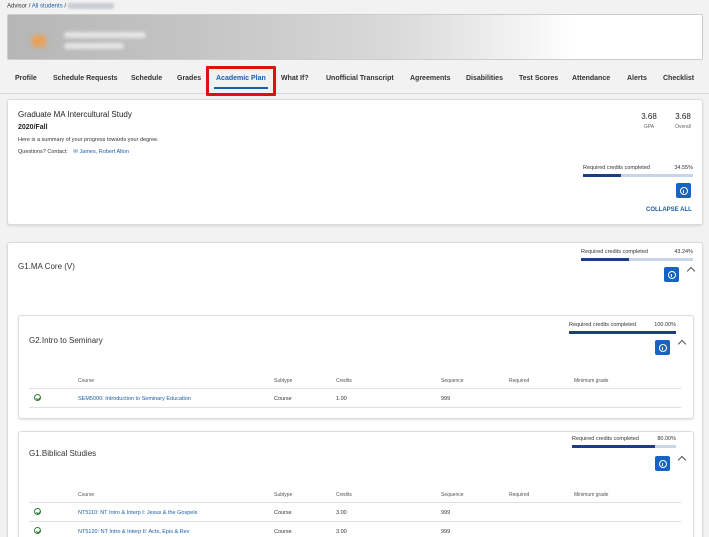 The image size is (709, 537). What do you see at coordinates (649, 121) in the screenshot?
I see `gpa-stat: 3.68 GPA` at bounding box center [649, 121].